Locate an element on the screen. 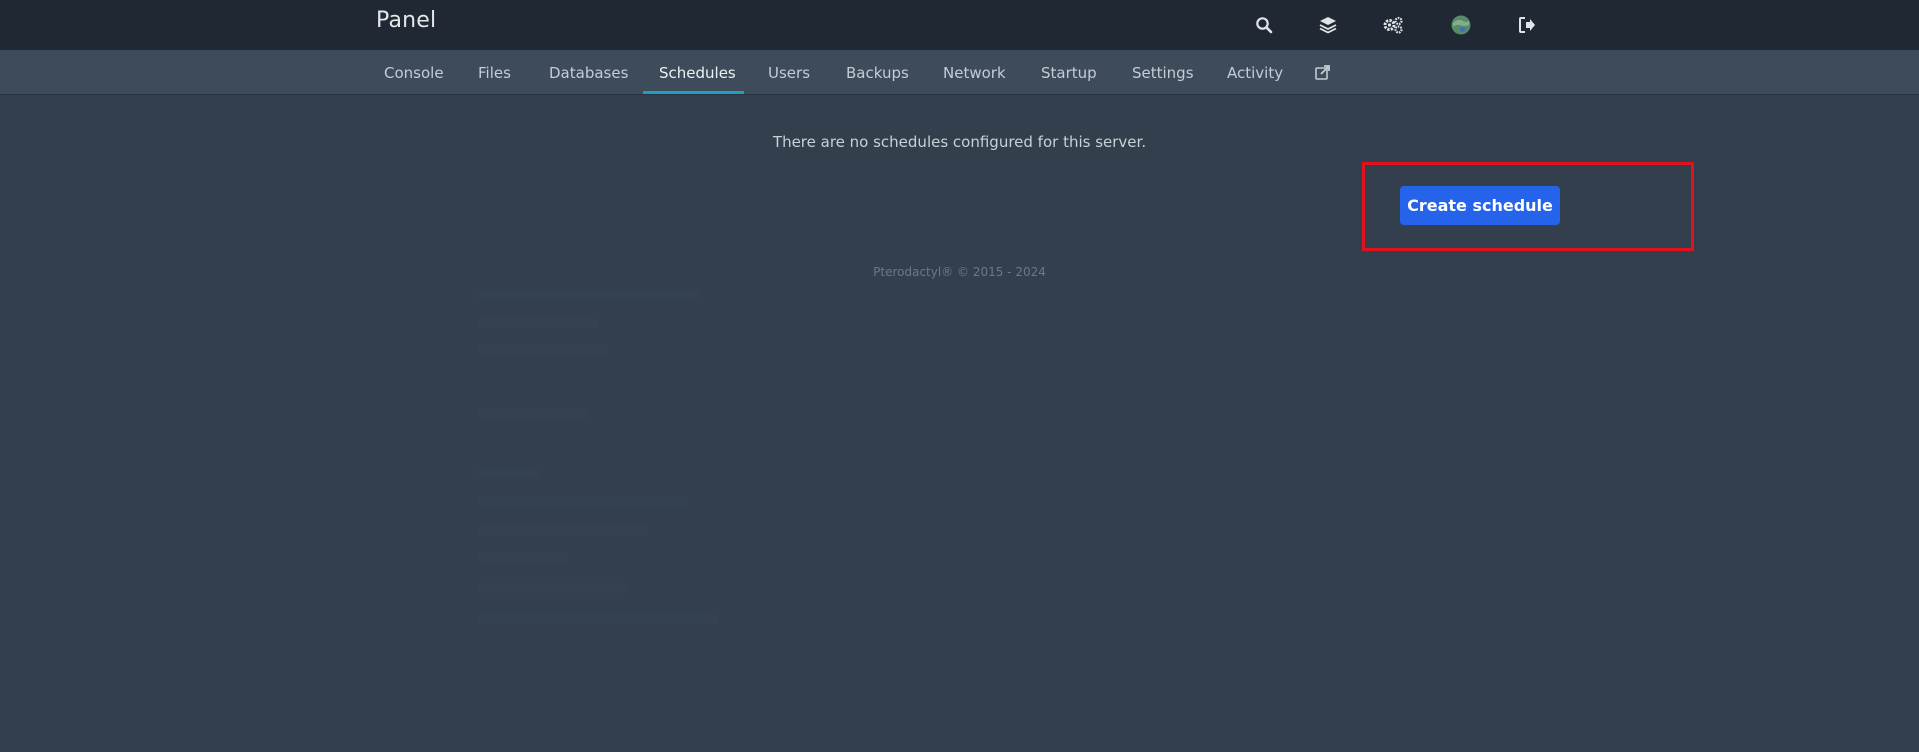  tab-files: Files is located at coordinates (494, 72).